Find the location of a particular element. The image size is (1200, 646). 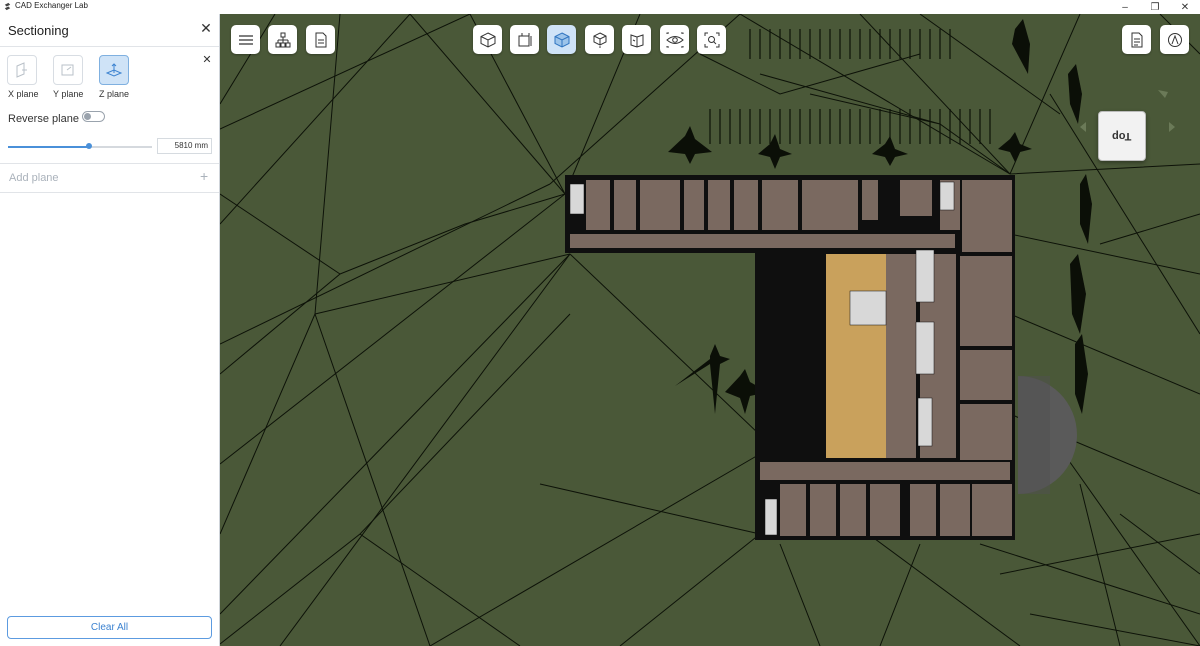

z-plane-button is located at coordinates (114, 70).